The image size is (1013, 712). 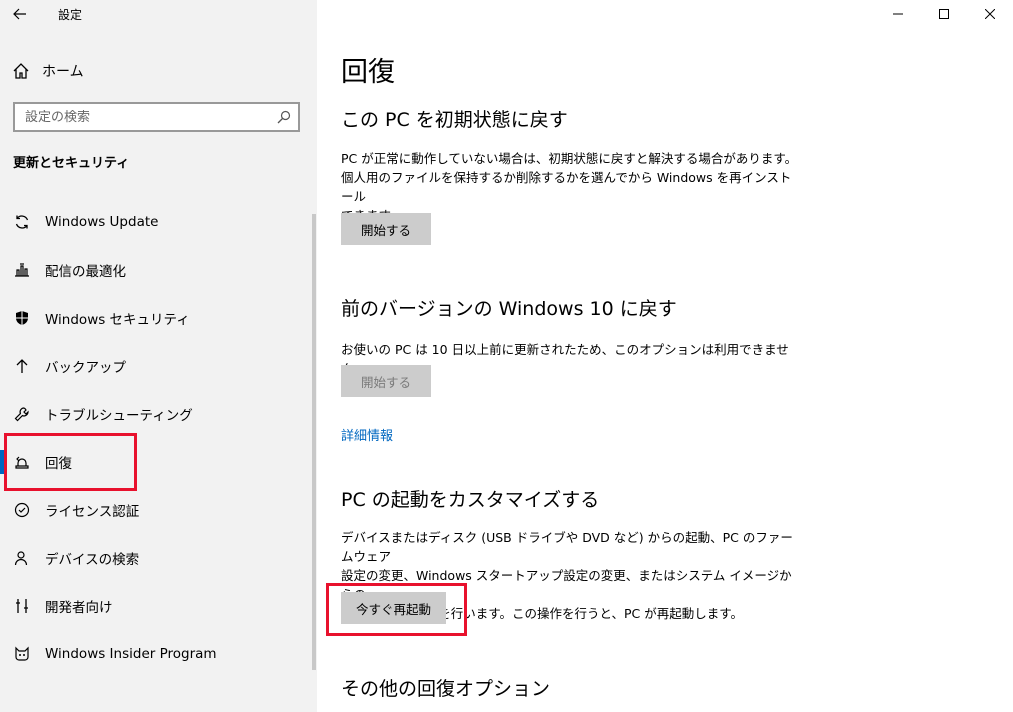 I want to click on sidebar-item-label: 回復, so click(x=58, y=464).